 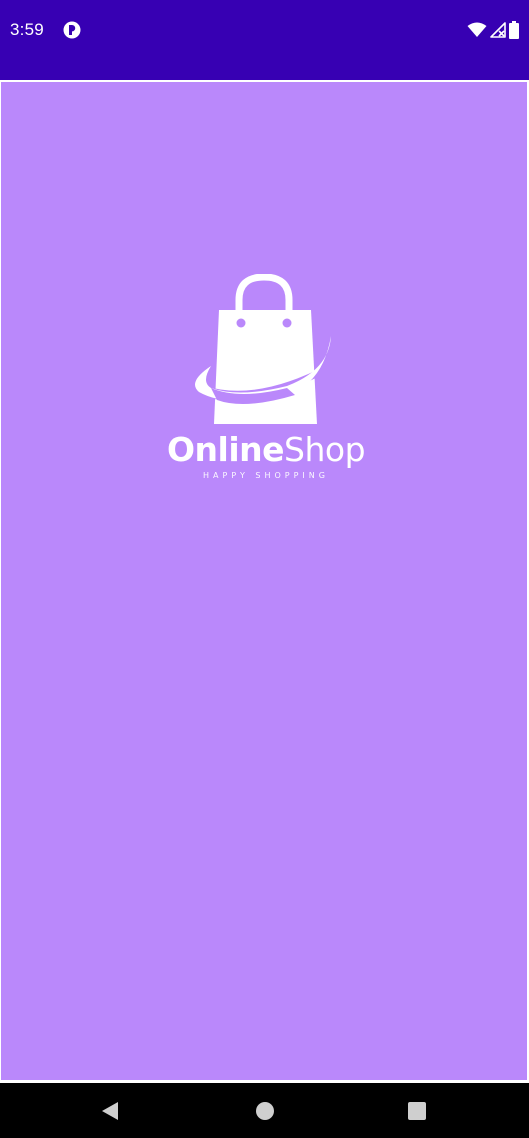 I want to click on status-time: 3:59, so click(x=27, y=29).